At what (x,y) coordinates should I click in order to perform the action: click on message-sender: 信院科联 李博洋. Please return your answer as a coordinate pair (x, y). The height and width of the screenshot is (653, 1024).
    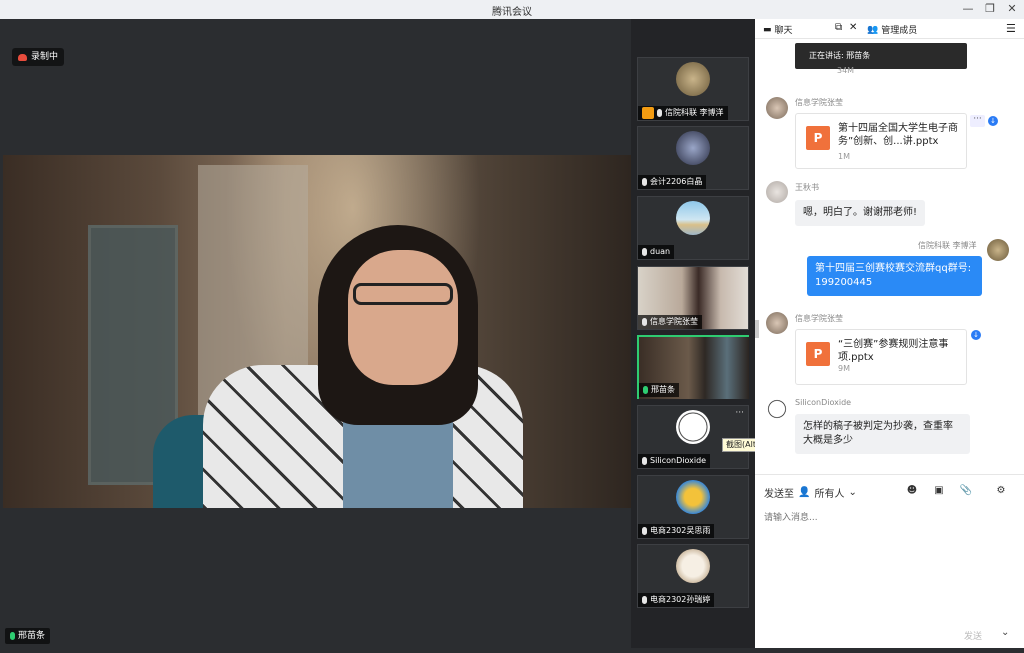
    Looking at the image, I should click on (947, 245).